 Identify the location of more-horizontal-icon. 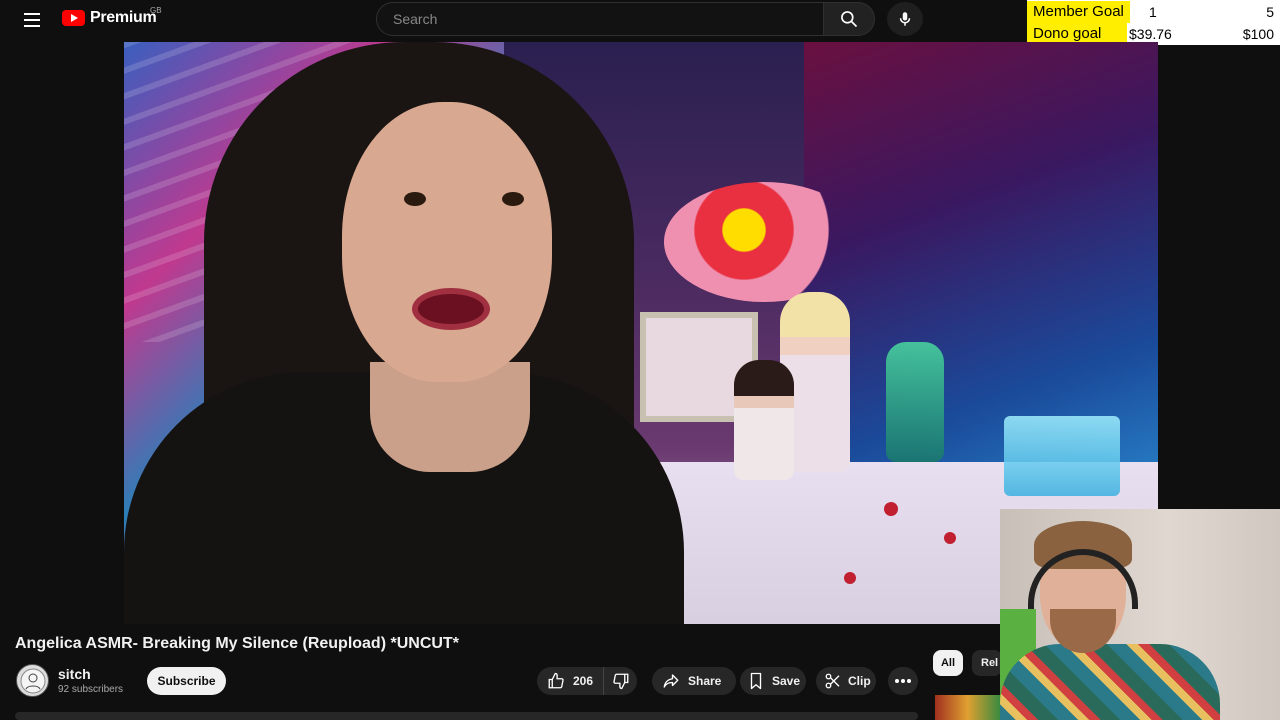
(903, 681).